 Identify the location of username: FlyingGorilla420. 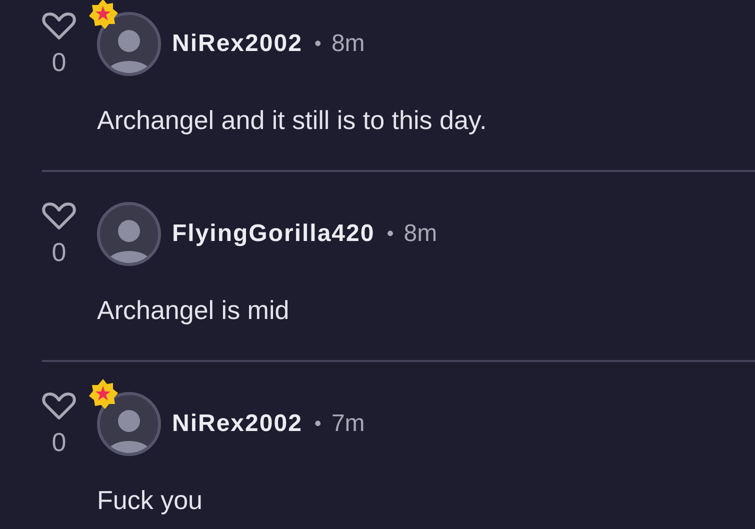
(273, 234).